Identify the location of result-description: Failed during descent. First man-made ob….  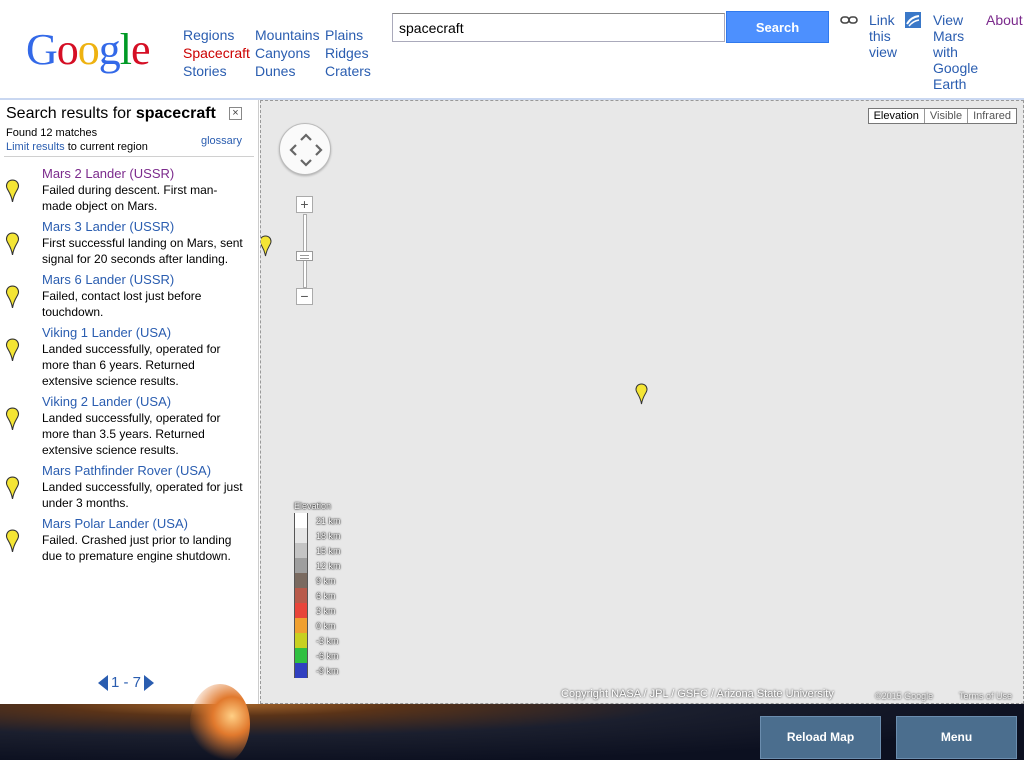
(130, 198).